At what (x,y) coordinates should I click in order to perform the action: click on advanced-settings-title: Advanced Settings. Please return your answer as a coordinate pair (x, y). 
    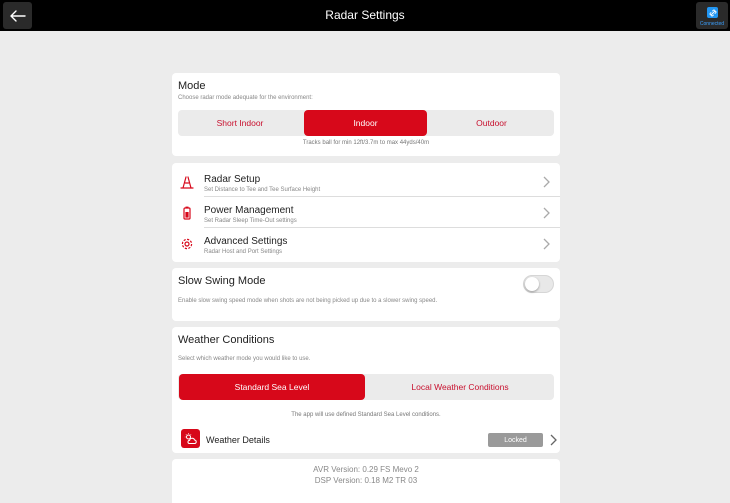
    Looking at the image, I should click on (246, 241).